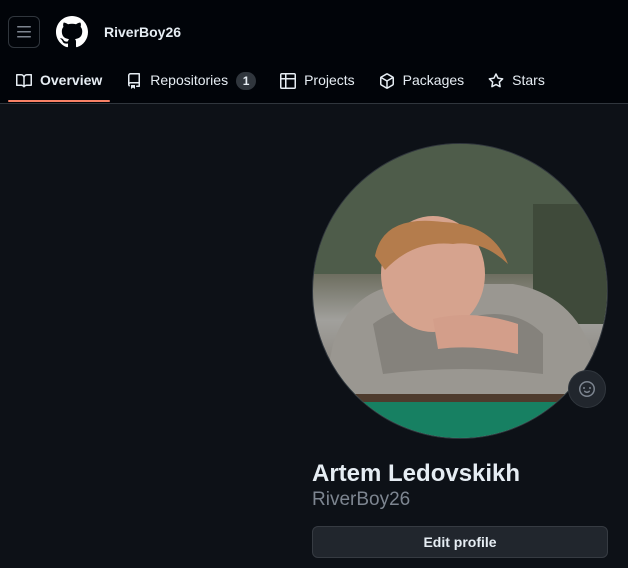  What do you see at coordinates (71, 80) in the screenshot?
I see `tab-overview-label: Overview` at bounding box center [71, 80].